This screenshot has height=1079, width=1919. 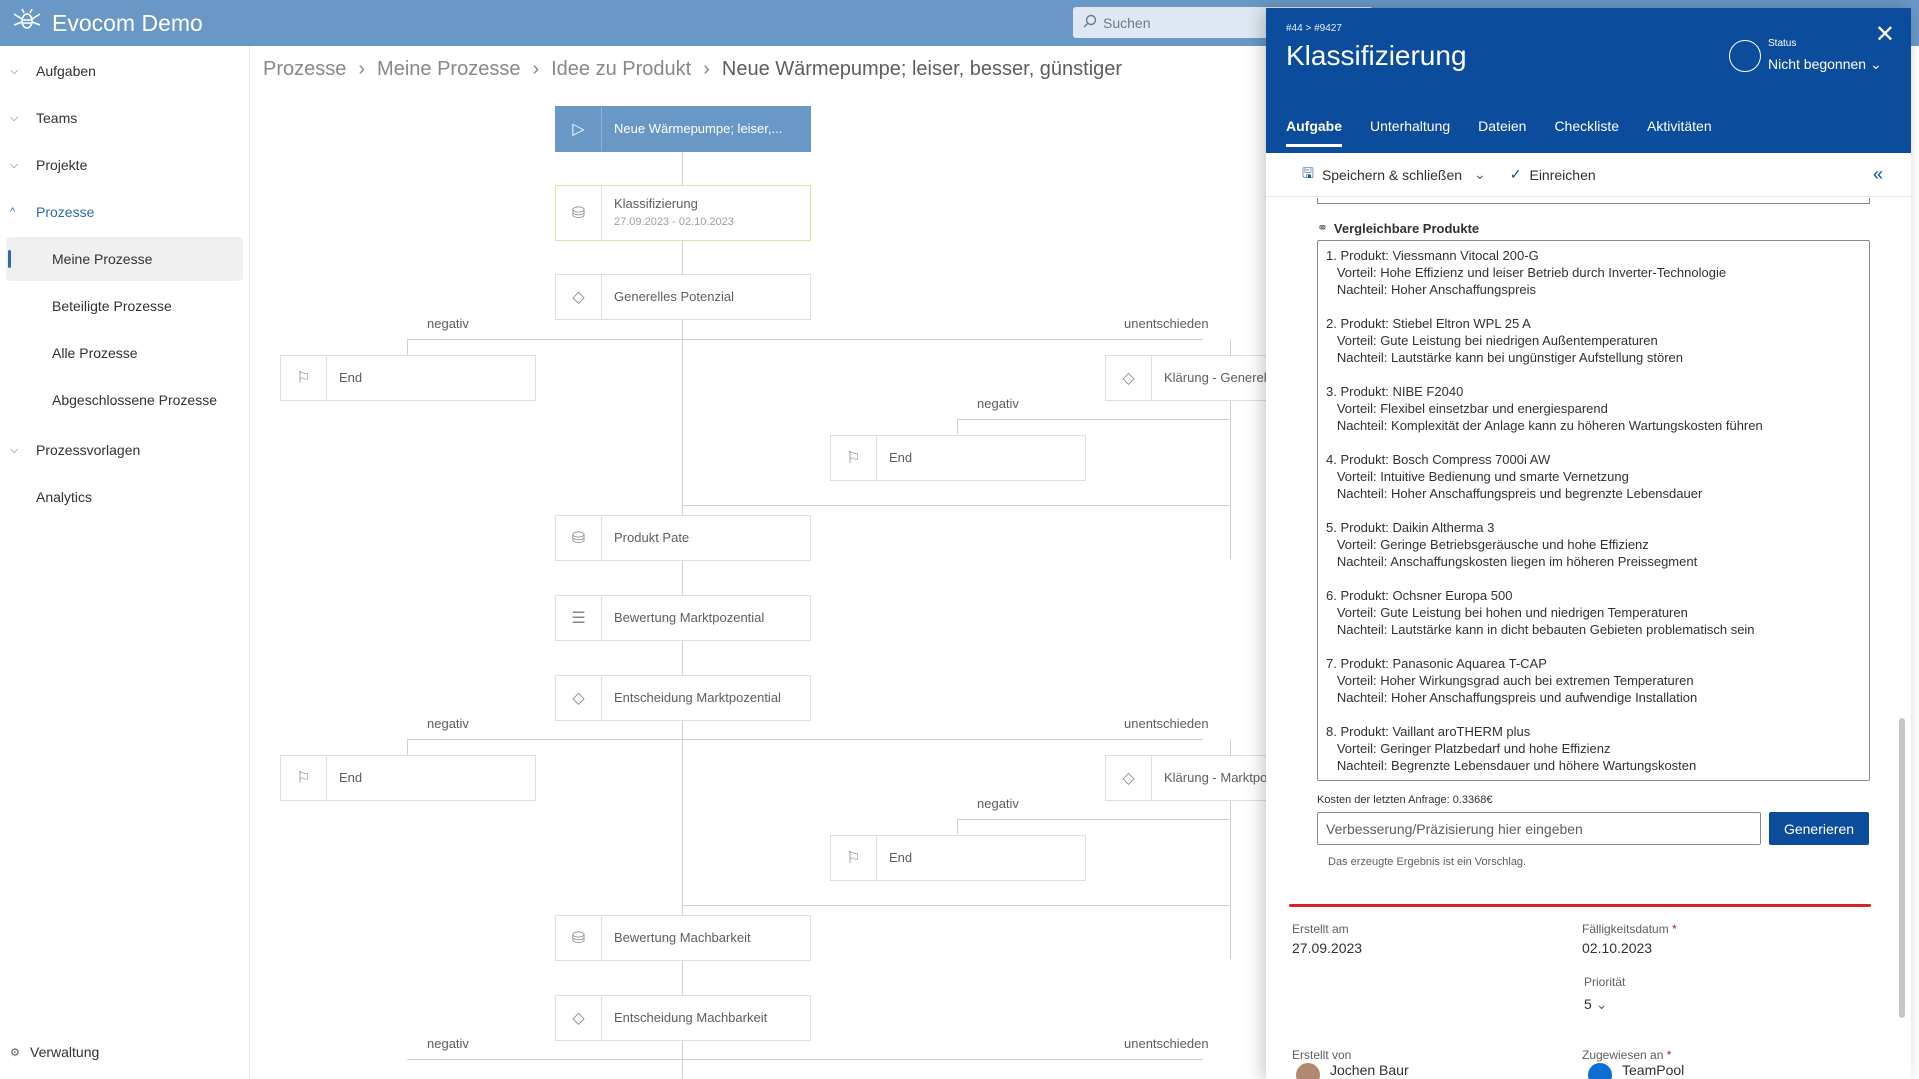 What do you see at coordinates (1320, 929) in the screenshot?
I see `created-label: Erstellt am` at bounding box center [1320, 929].